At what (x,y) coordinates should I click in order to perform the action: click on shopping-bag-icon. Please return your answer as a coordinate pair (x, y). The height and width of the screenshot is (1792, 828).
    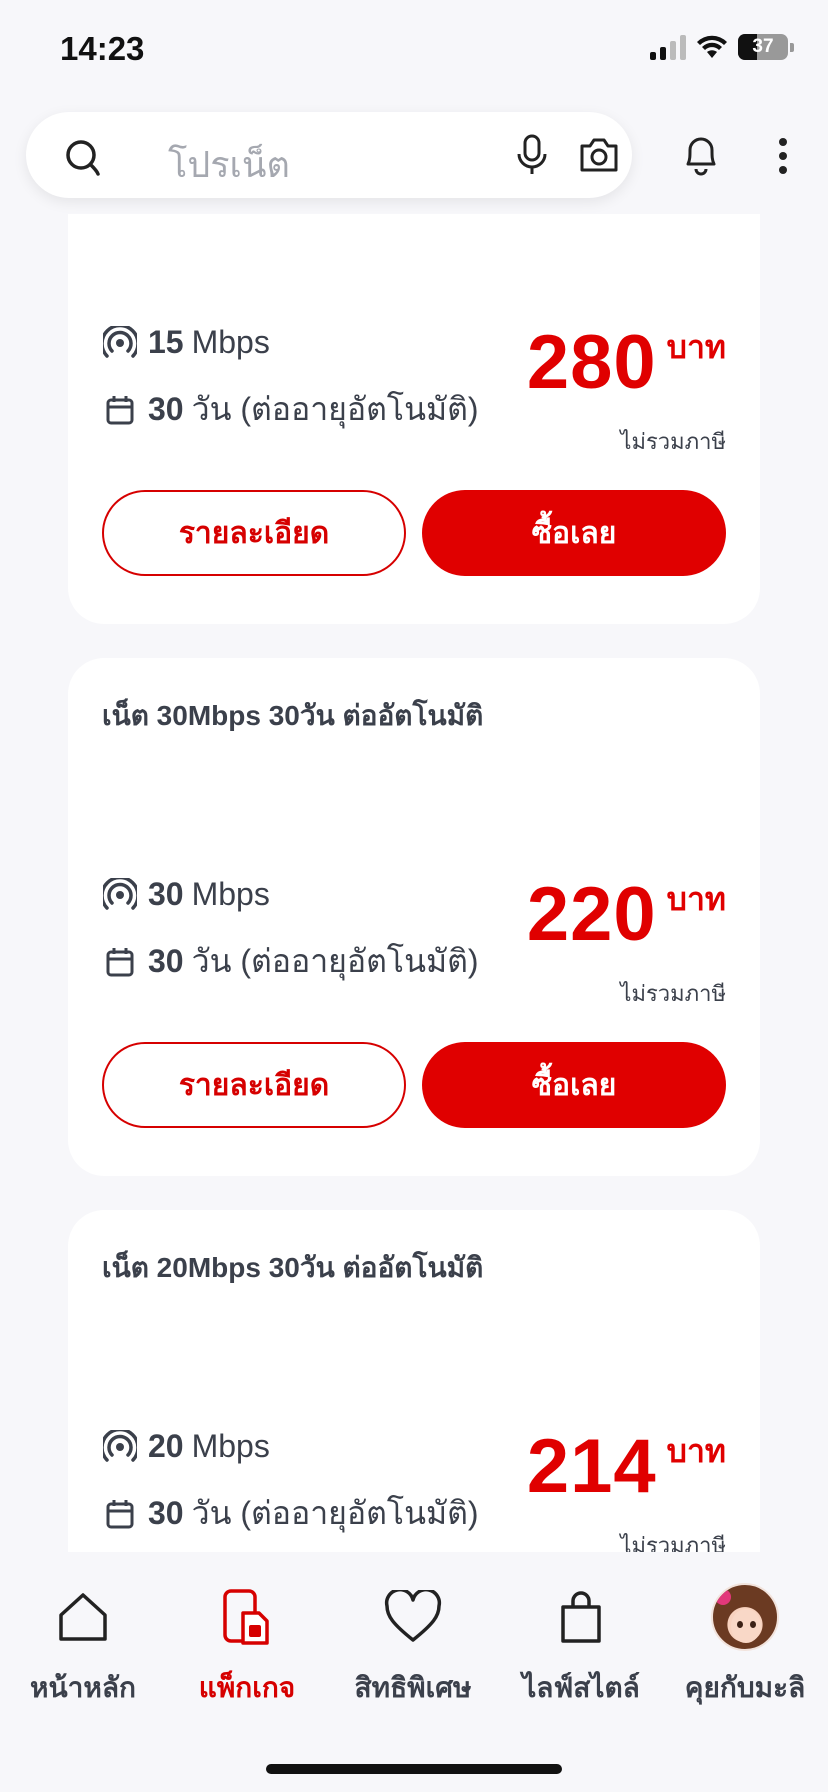
    Looking at the image, I should click on (581, 1617).